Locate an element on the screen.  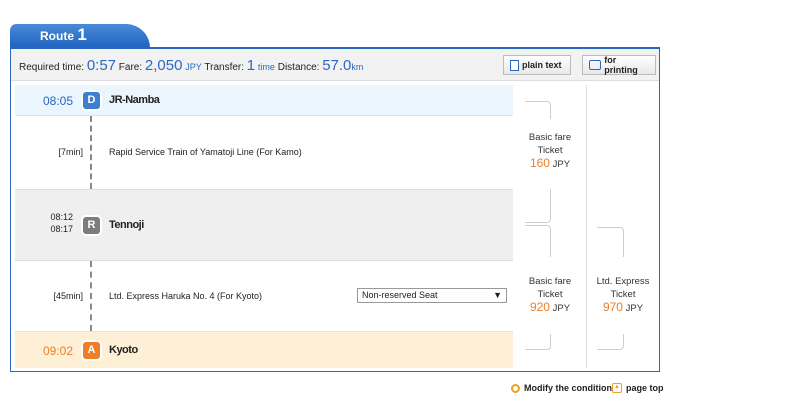
fare-item: Basic fare Ticket 920 JPY is located at coordinates (550, 295).